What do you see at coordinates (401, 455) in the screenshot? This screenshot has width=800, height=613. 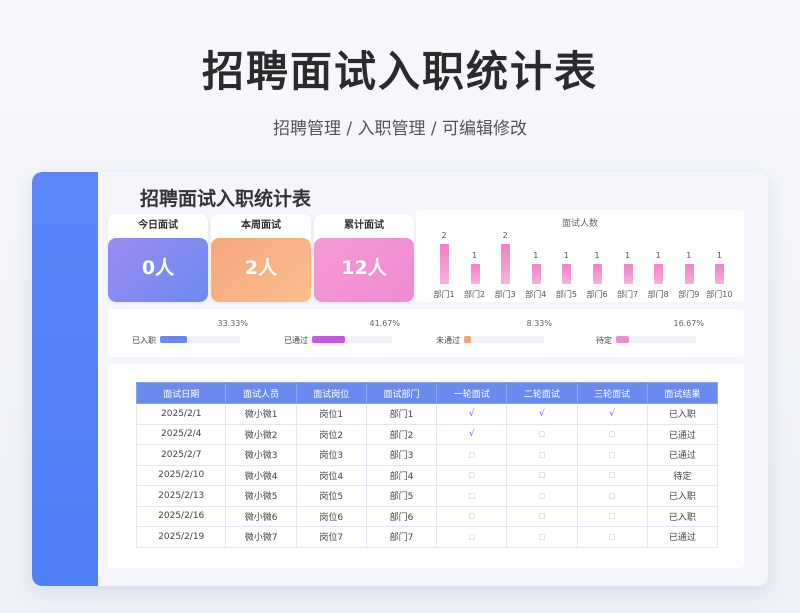 I see `table-cell: 部门3` at bounding box center [401, 455].